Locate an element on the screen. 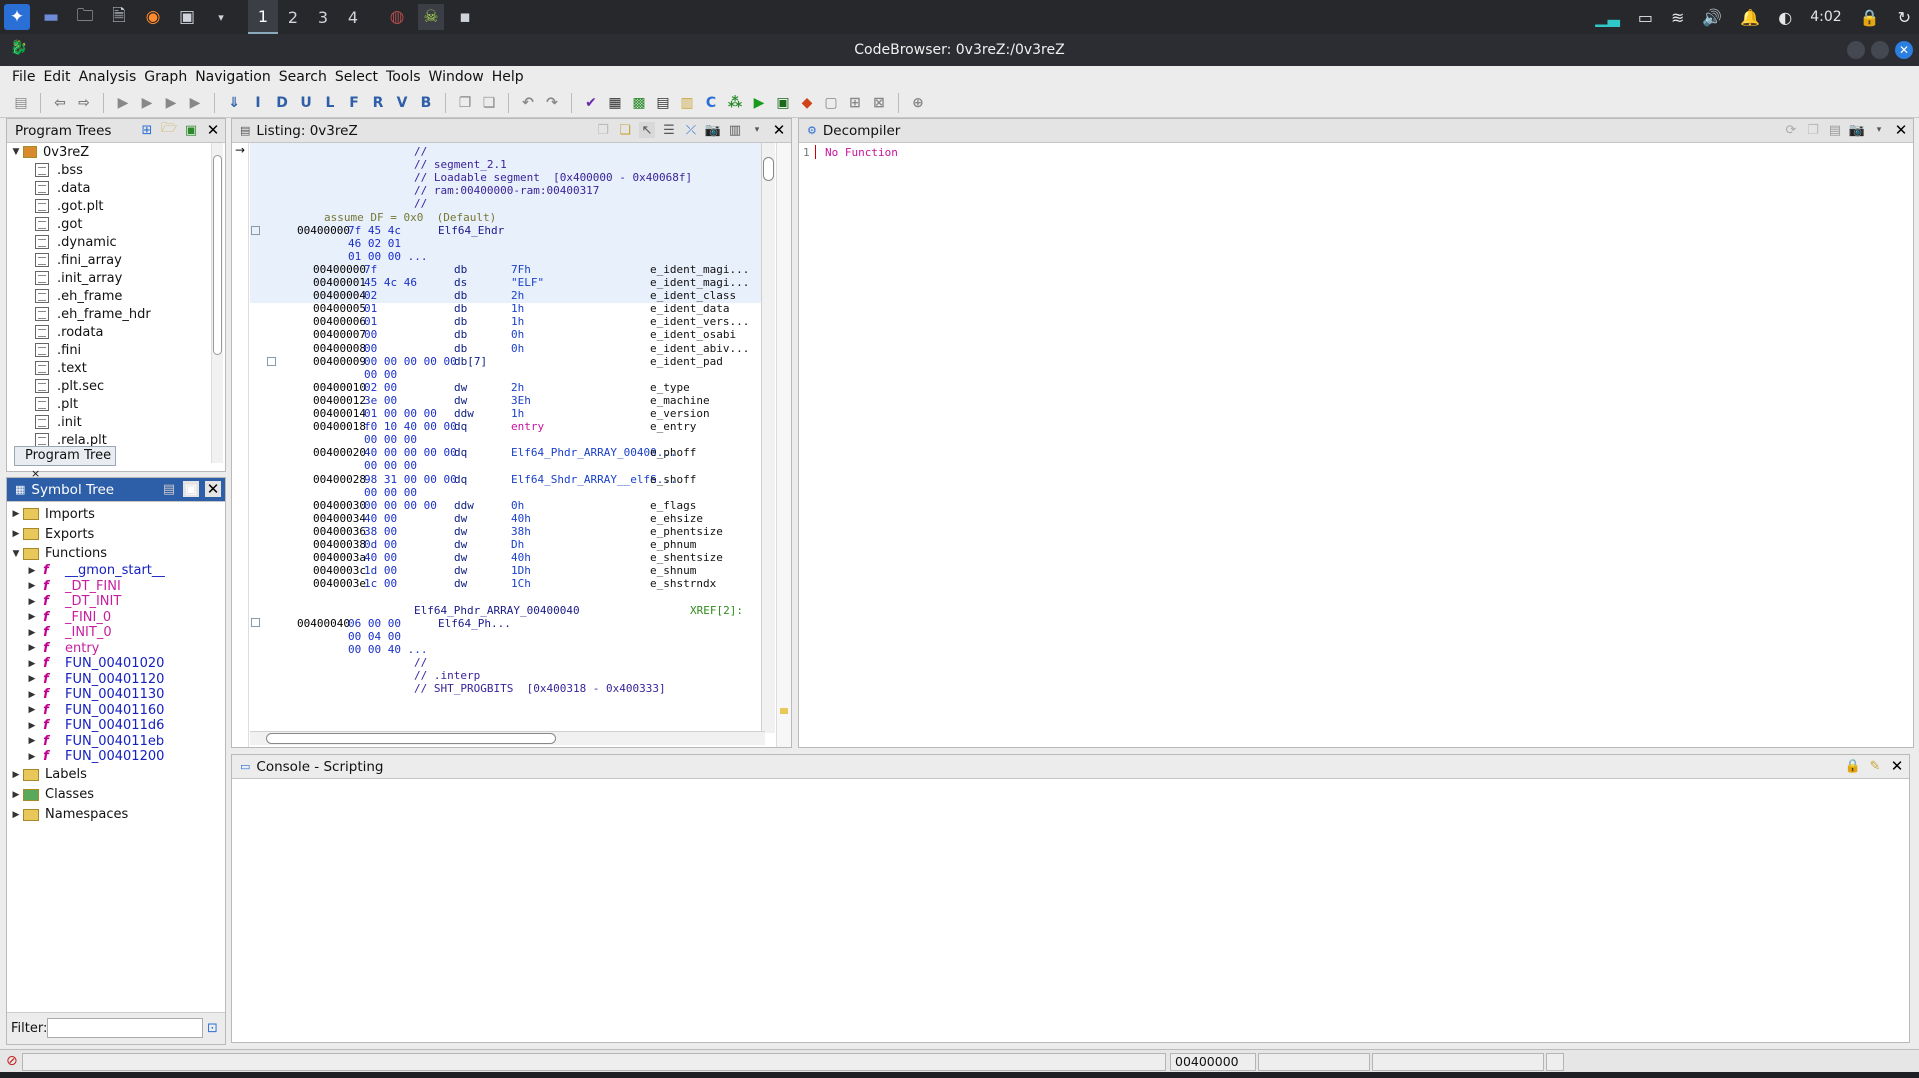 This screenshot has height=1078, width=1919. tree-node-functions: ▼ Functions is located at coordinates (115, 553).